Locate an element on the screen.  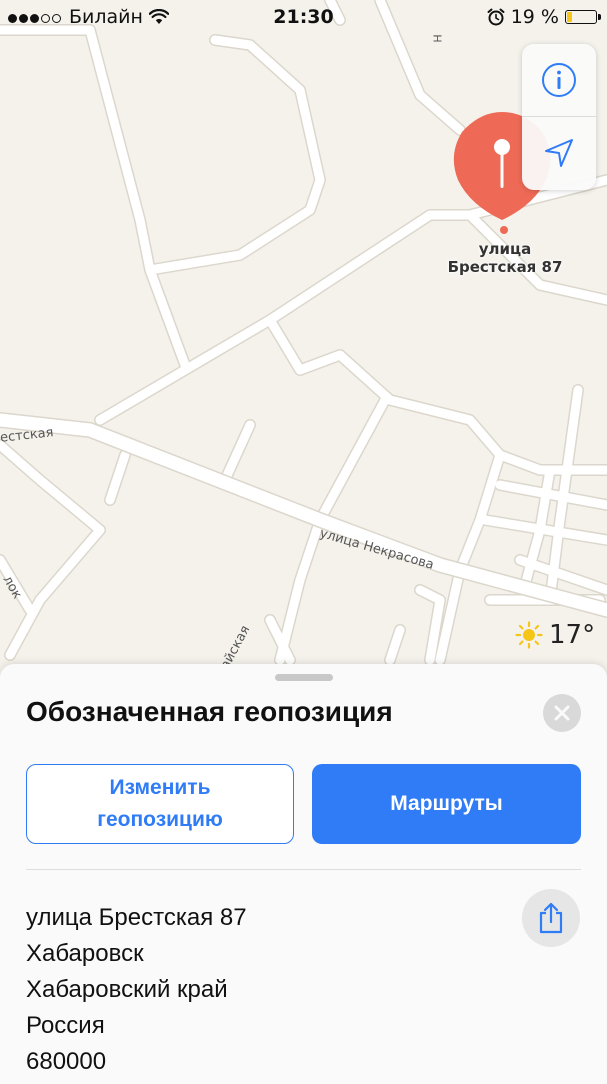
info-button is located at coordinates (559, 80).